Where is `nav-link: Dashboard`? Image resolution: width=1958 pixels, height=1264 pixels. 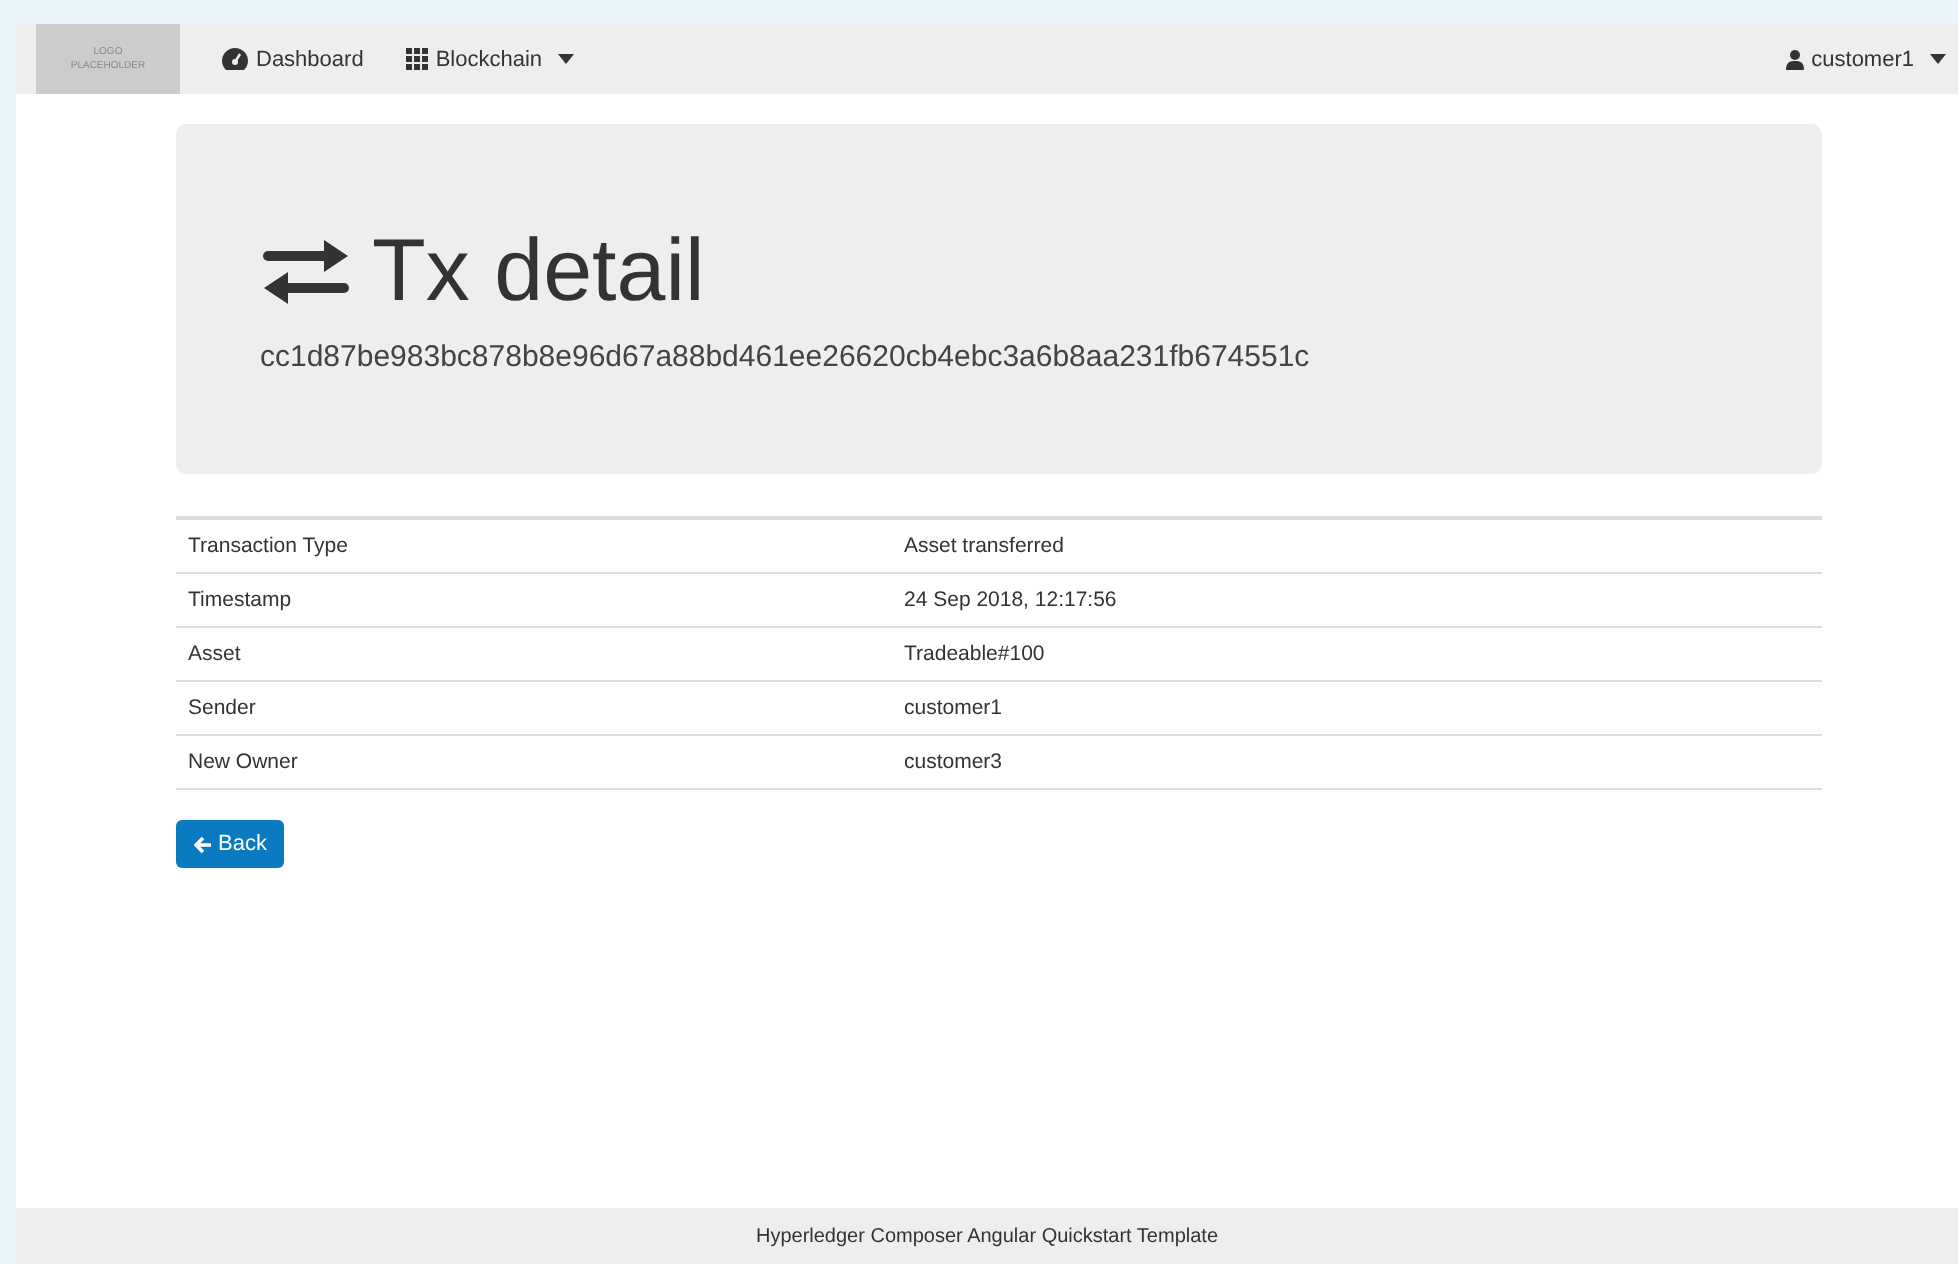
nav-link: Dashboard is located at coordinates (293, 59).